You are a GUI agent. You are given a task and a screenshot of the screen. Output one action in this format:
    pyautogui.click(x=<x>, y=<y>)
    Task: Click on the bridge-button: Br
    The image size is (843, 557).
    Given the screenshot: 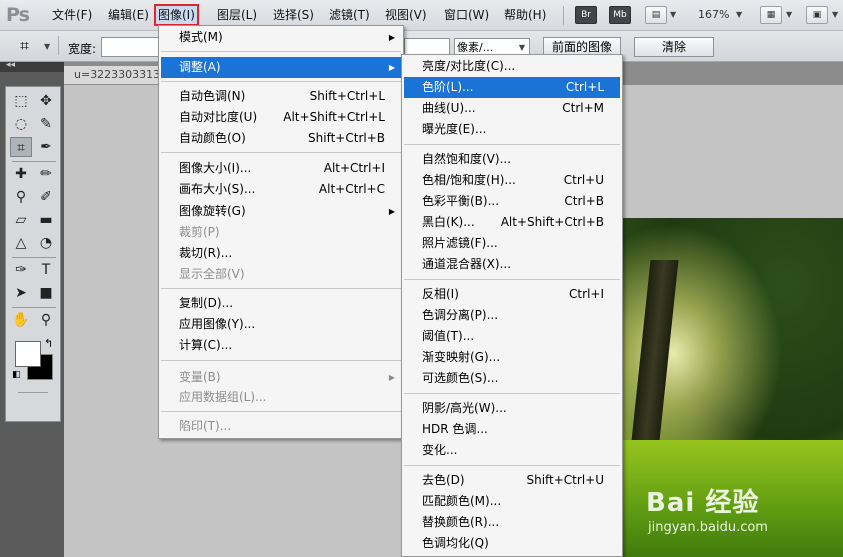 What is the action you would take?
    pyautogui.click(x=586, y=15)
    